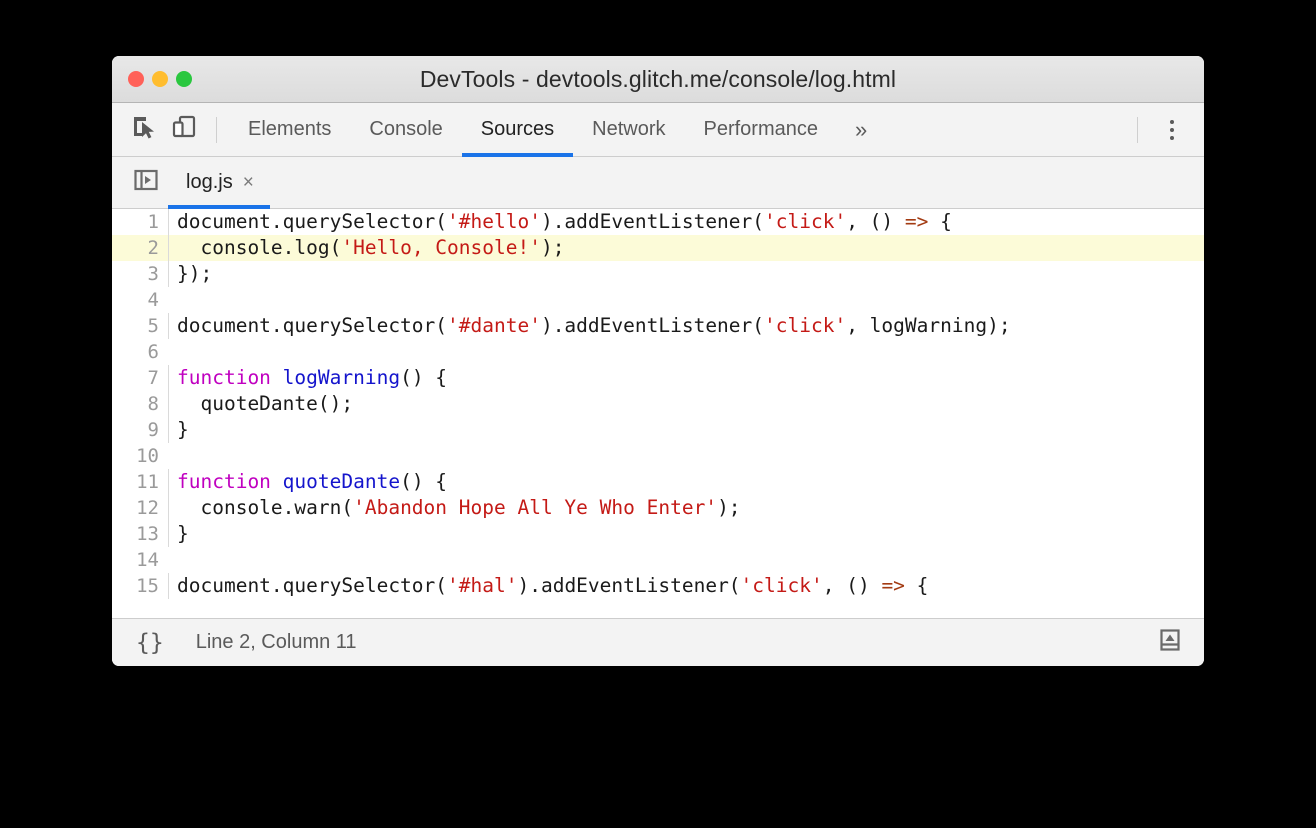 The width and height of the screenshot is (1316, 828). Describe the element at coordinates (140, 508) in the screenshot. I see `line-number: 12` at that location.